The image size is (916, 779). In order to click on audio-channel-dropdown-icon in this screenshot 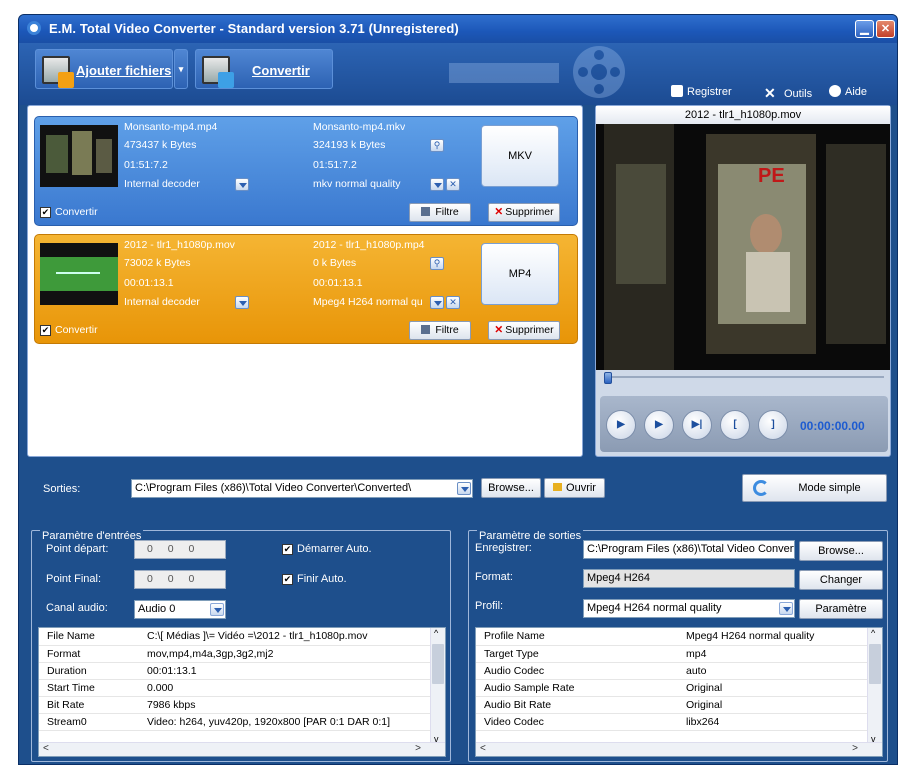, I will do `click(217, 609)`.